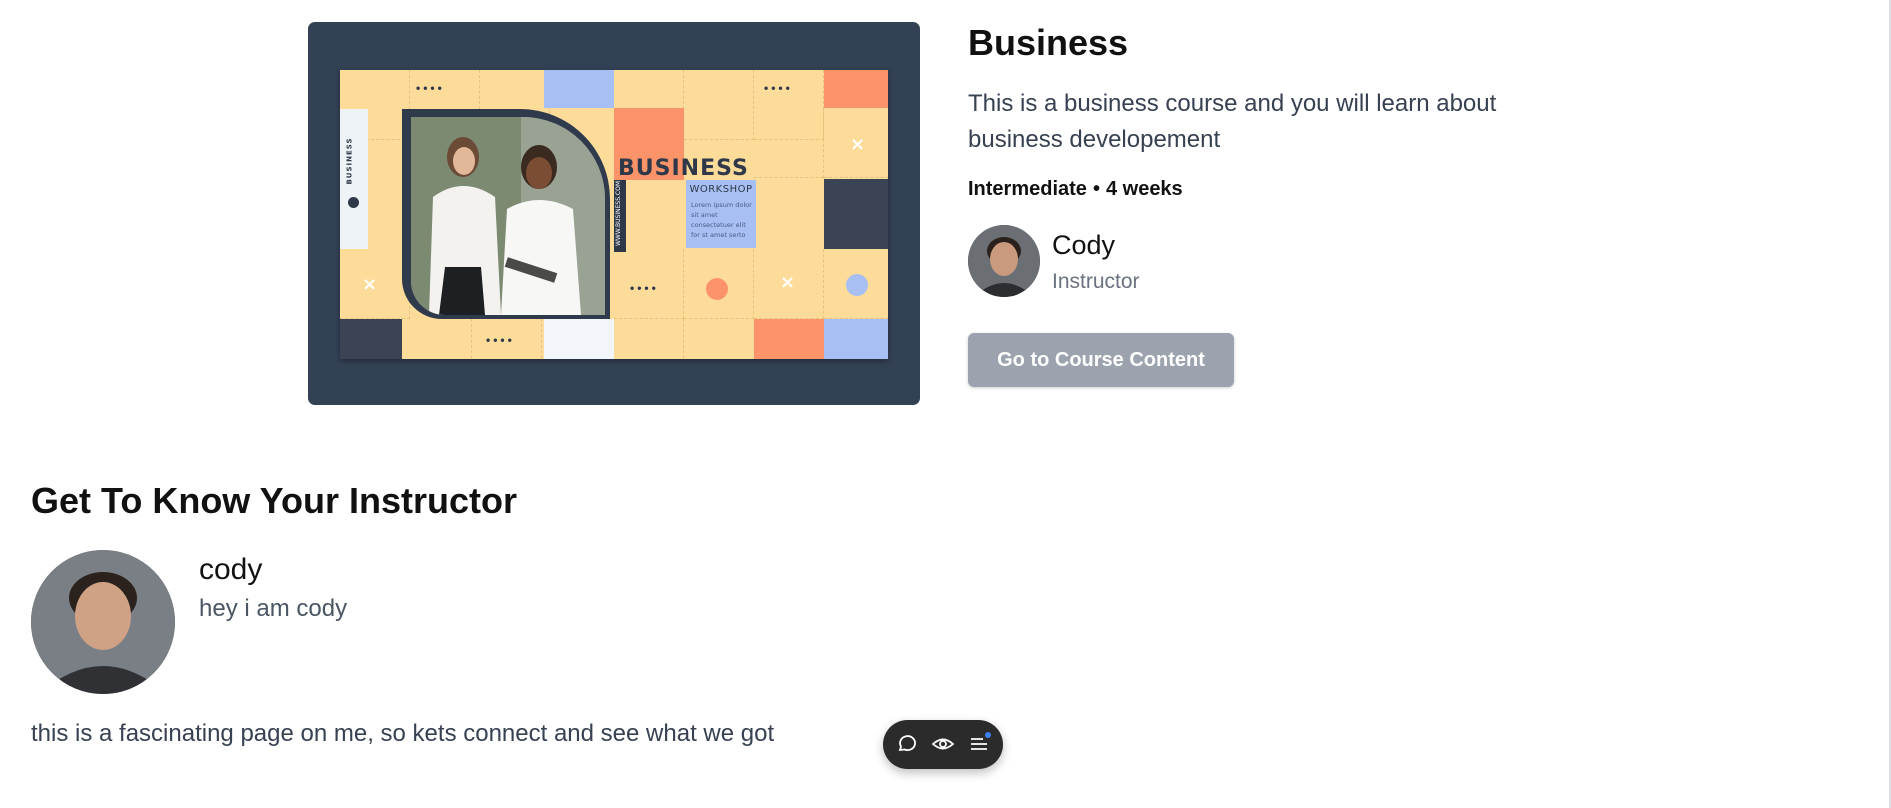 This screenshot has width=1891, height=808. Describe the element at coordinates (1048, 42) in the screenshot. I see `course-title: Business` at that location.